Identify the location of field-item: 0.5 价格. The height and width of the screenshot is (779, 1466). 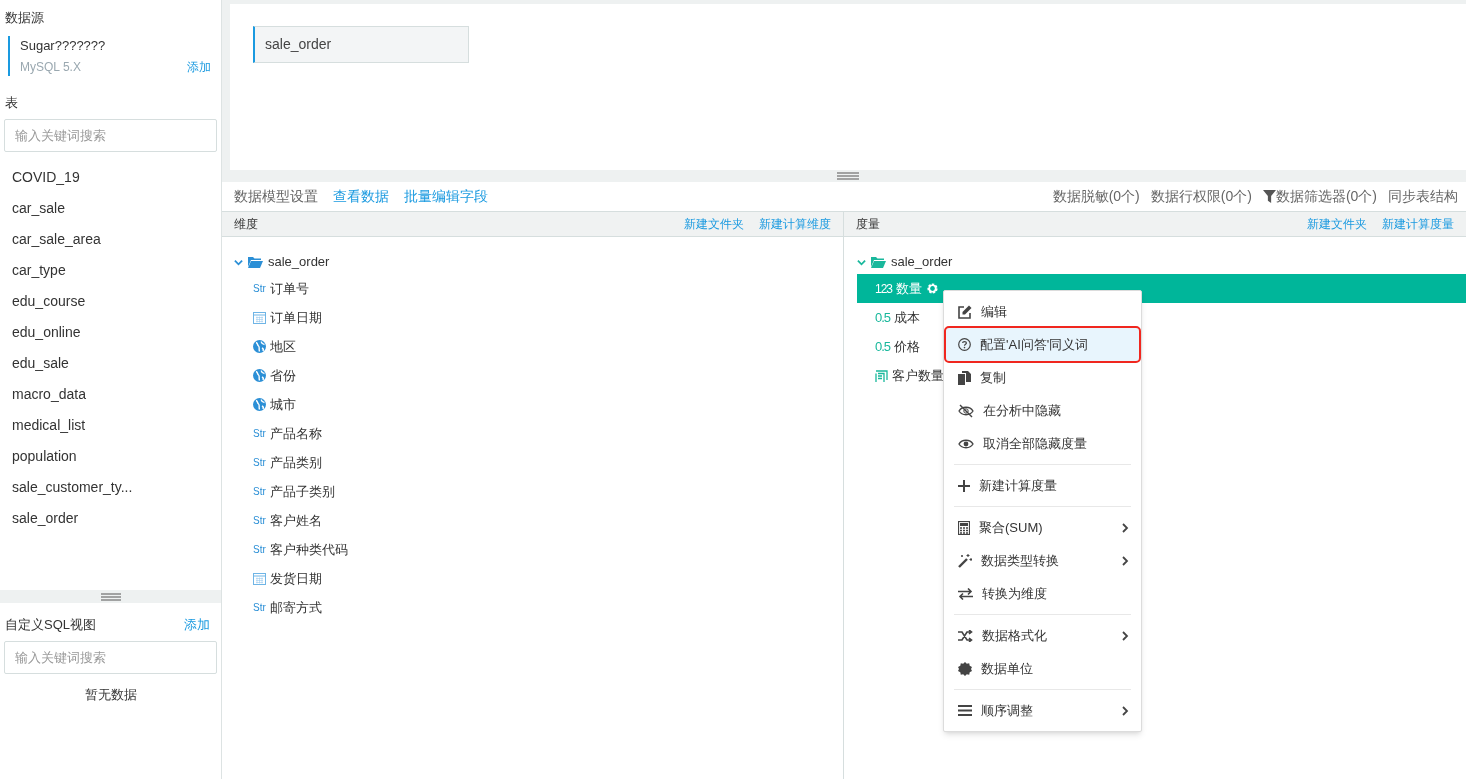
(891, 346).